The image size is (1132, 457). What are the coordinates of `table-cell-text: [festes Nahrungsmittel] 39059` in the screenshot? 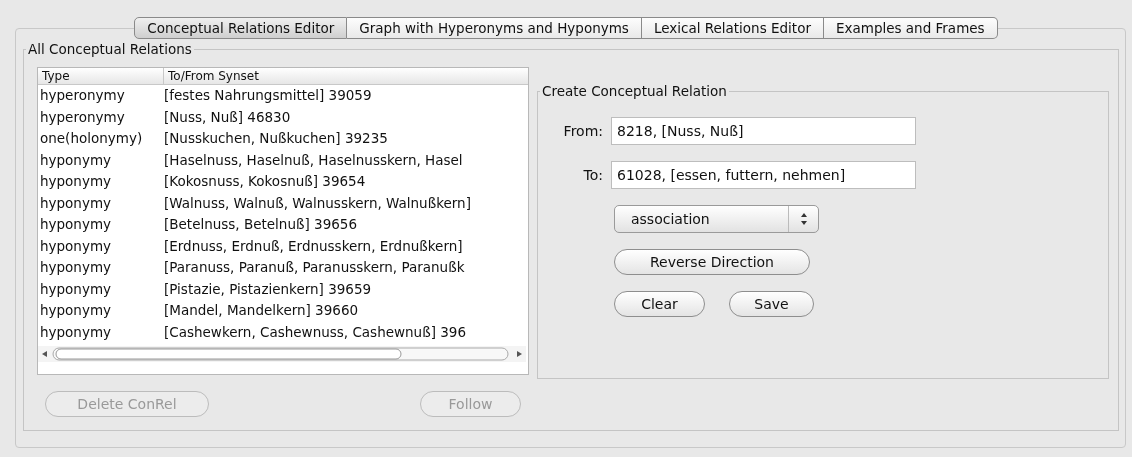 It's located at (268, 95).